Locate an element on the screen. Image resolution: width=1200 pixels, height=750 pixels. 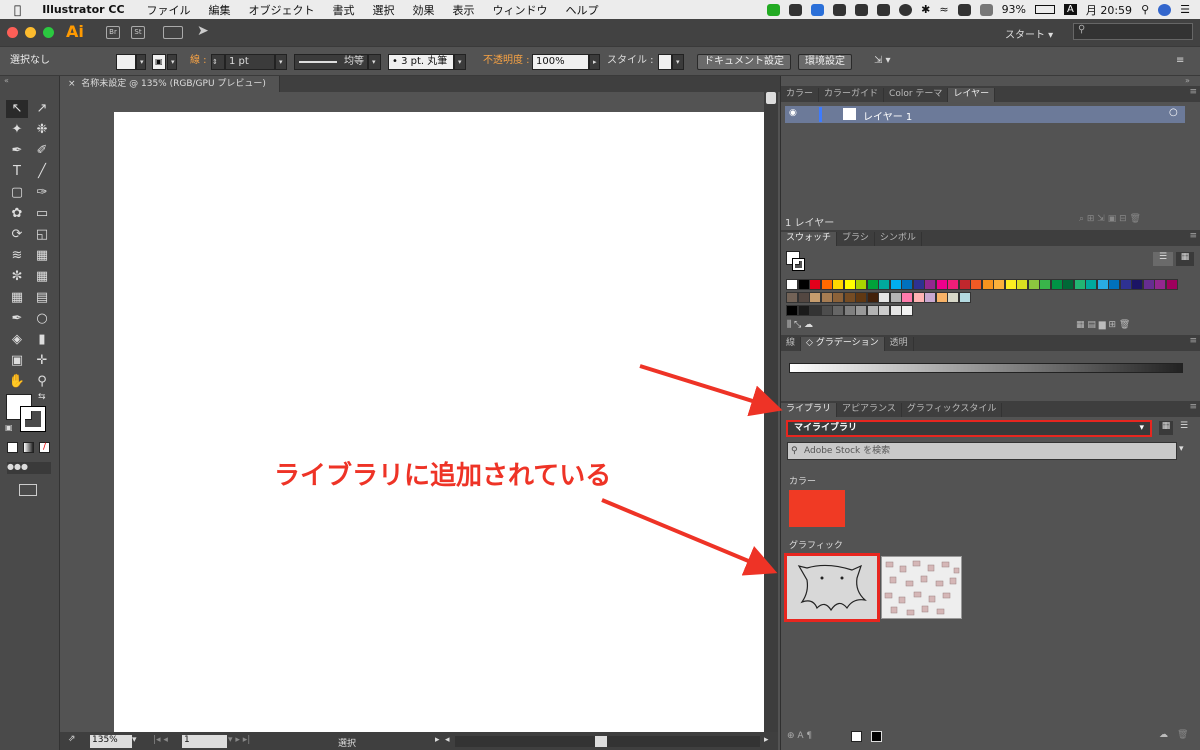
layer-row: ◉ レイヤー 1 ○ is located at coordinates (985, 114).